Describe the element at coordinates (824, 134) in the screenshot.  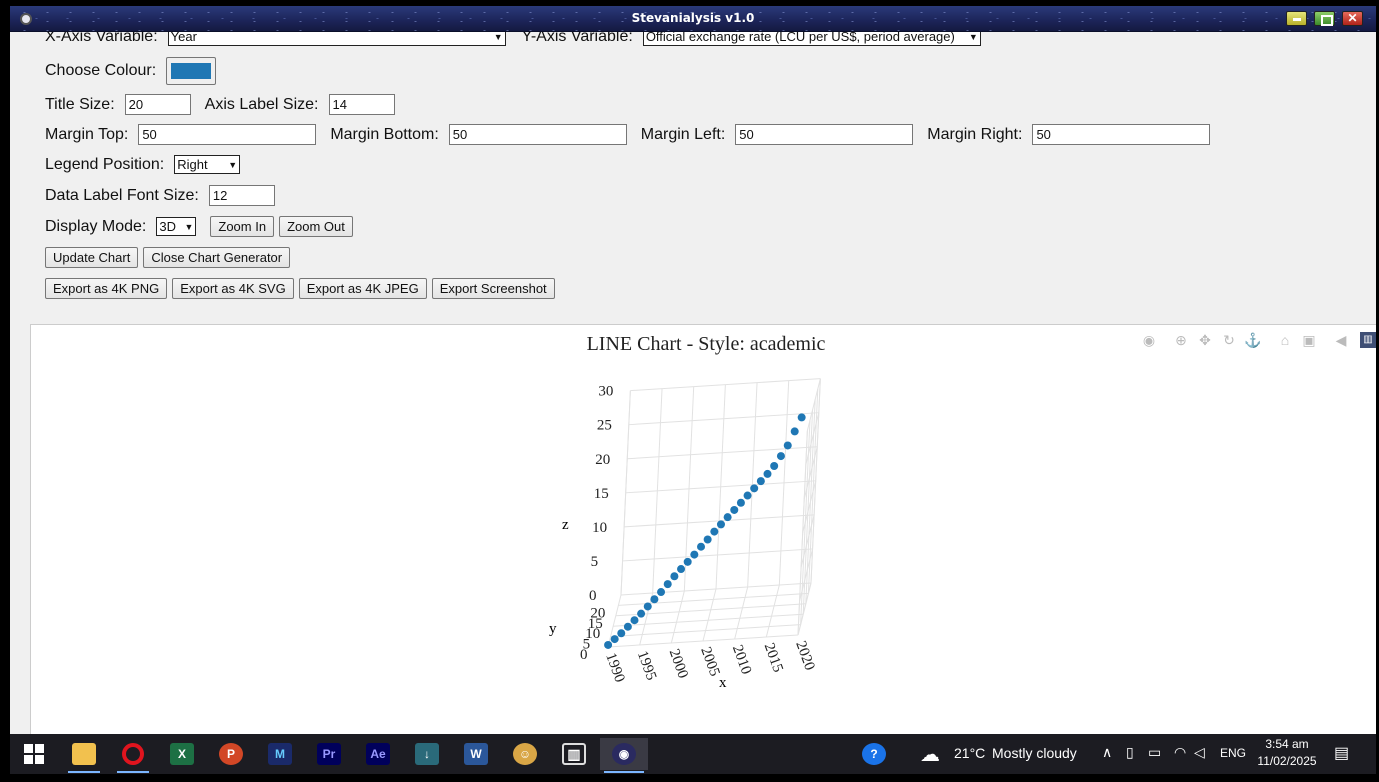
I see `margin-left-input: 50` at that location.